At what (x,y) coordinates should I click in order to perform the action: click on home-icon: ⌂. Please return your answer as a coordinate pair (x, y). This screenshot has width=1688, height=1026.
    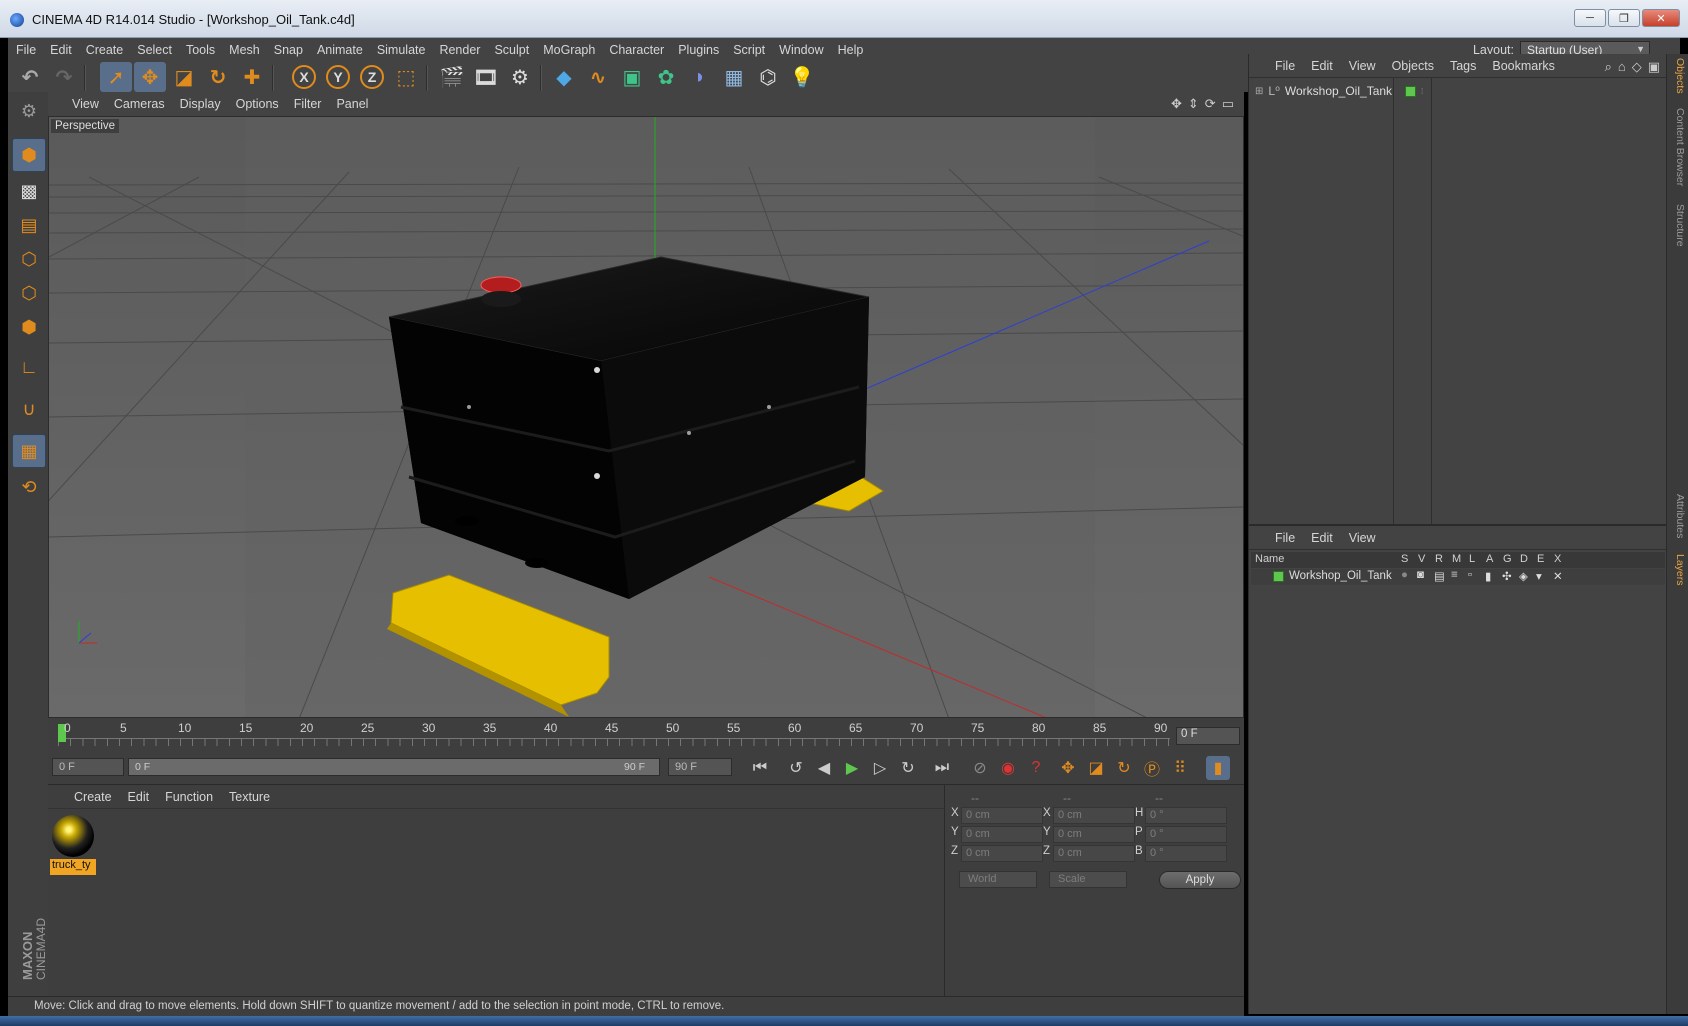
    Looking at the image, I should click on (1622, 67).